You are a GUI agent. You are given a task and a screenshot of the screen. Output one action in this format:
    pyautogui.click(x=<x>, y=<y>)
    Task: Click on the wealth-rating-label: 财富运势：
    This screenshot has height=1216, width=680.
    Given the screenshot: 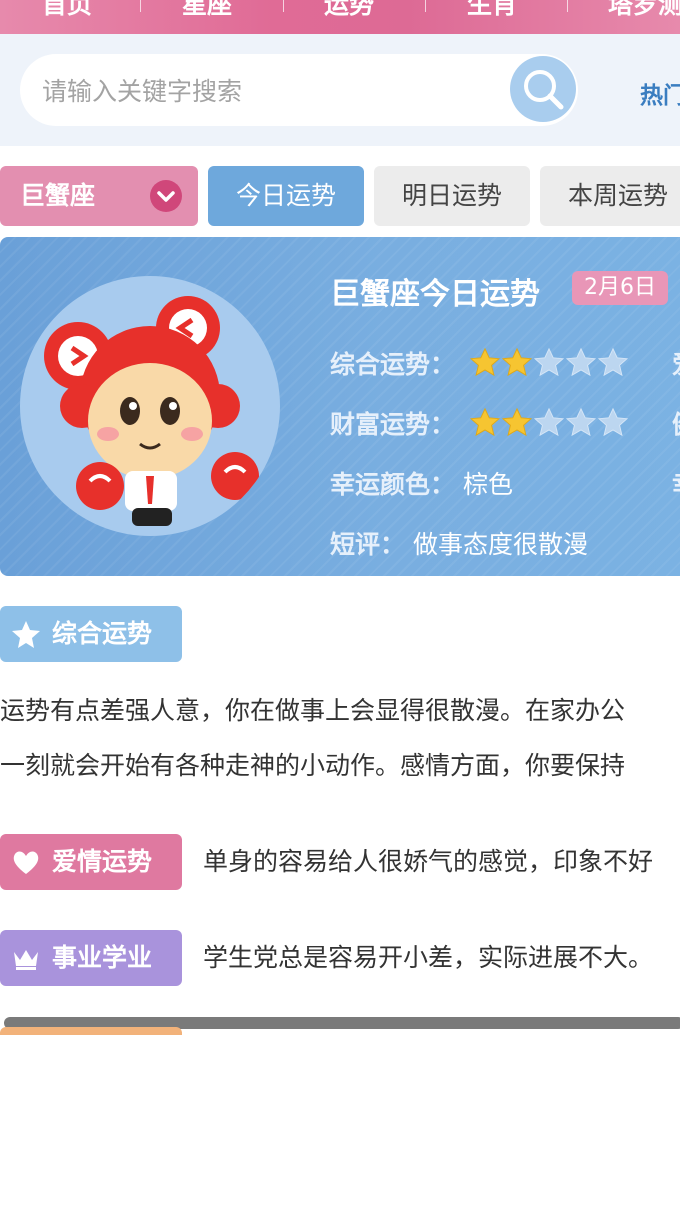 What is the action you would take?
    pyautogui.click(x=393, y=424)
    